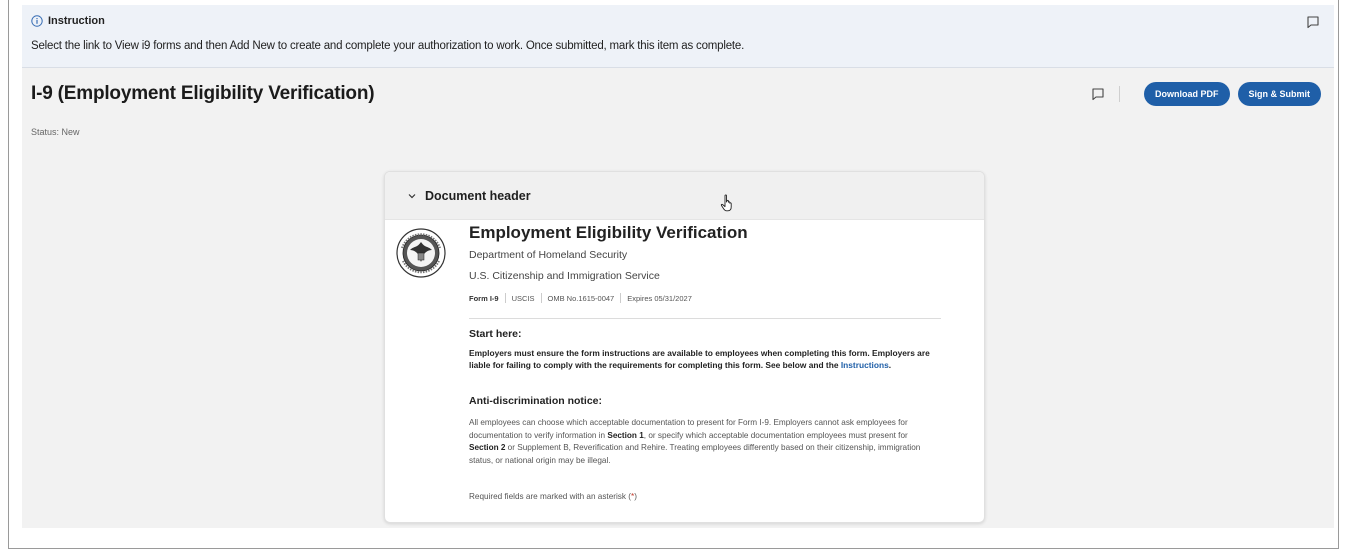 The image size is (1348, 552). What do you see at coordinates (76, 21) in the screenshot?
I see `instruction-heading-label: Instruction` at bounding box center [76, 21].